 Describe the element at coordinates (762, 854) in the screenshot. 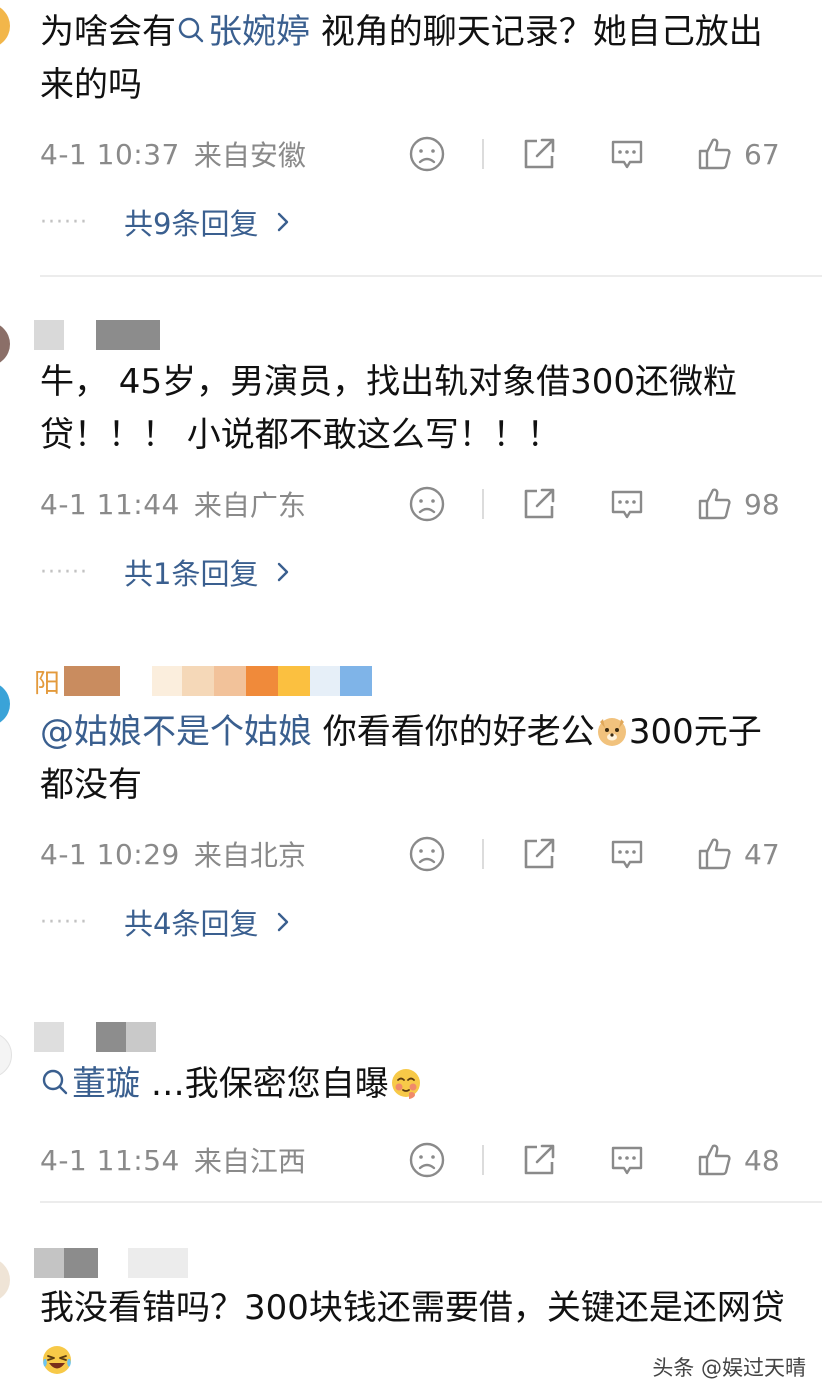

I see `like-count: 47` at that location.